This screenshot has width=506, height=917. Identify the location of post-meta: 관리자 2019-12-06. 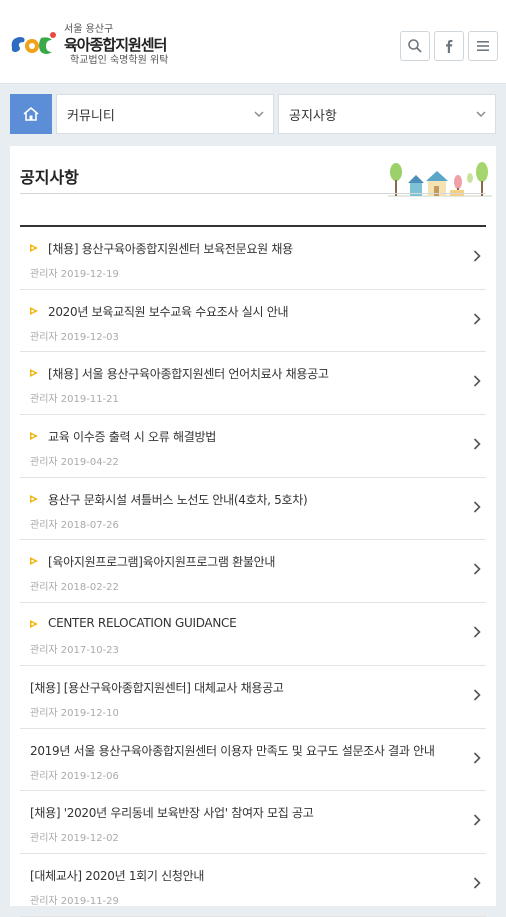
(74, 776).